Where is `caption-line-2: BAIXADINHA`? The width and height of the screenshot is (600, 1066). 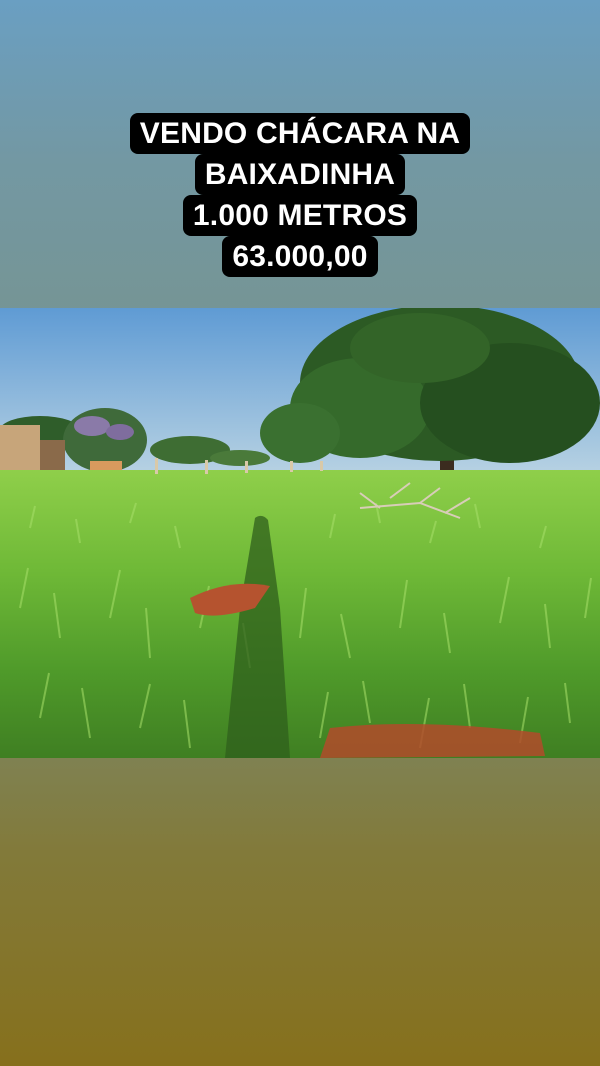
caption-line-2: BAIXADINHA is located at coordinates (300, 174).